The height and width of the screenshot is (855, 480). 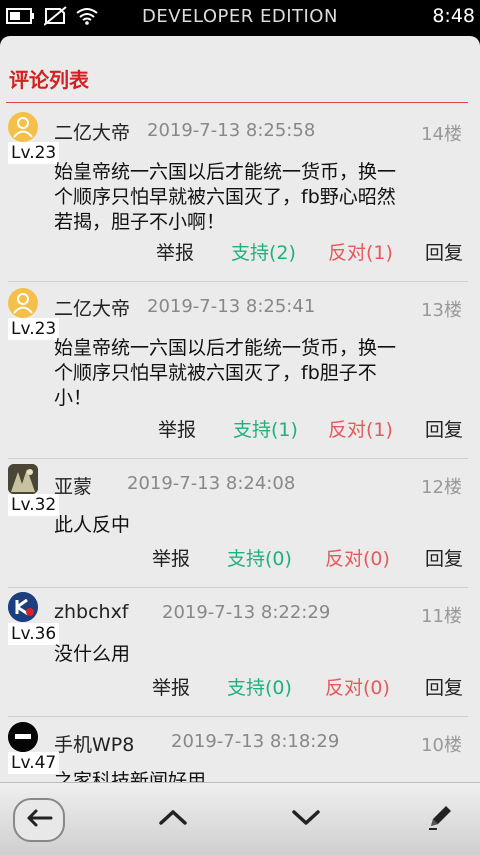 What do you see at coordinates (92, 654) in the screenshot?
I see `comment-line: 没什么用` at bounding box center [92, 654].